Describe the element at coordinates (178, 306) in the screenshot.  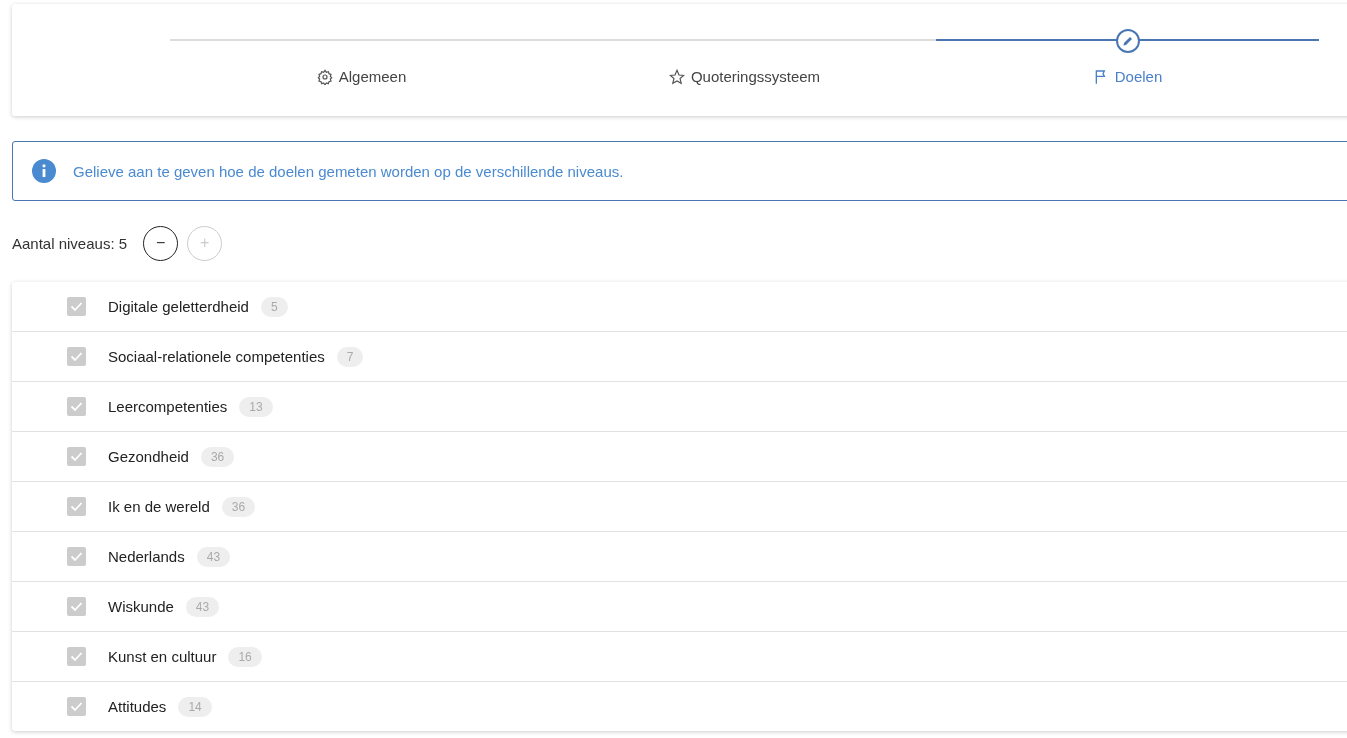
I see `goal-name: Digitale geletterdheid` at that location.